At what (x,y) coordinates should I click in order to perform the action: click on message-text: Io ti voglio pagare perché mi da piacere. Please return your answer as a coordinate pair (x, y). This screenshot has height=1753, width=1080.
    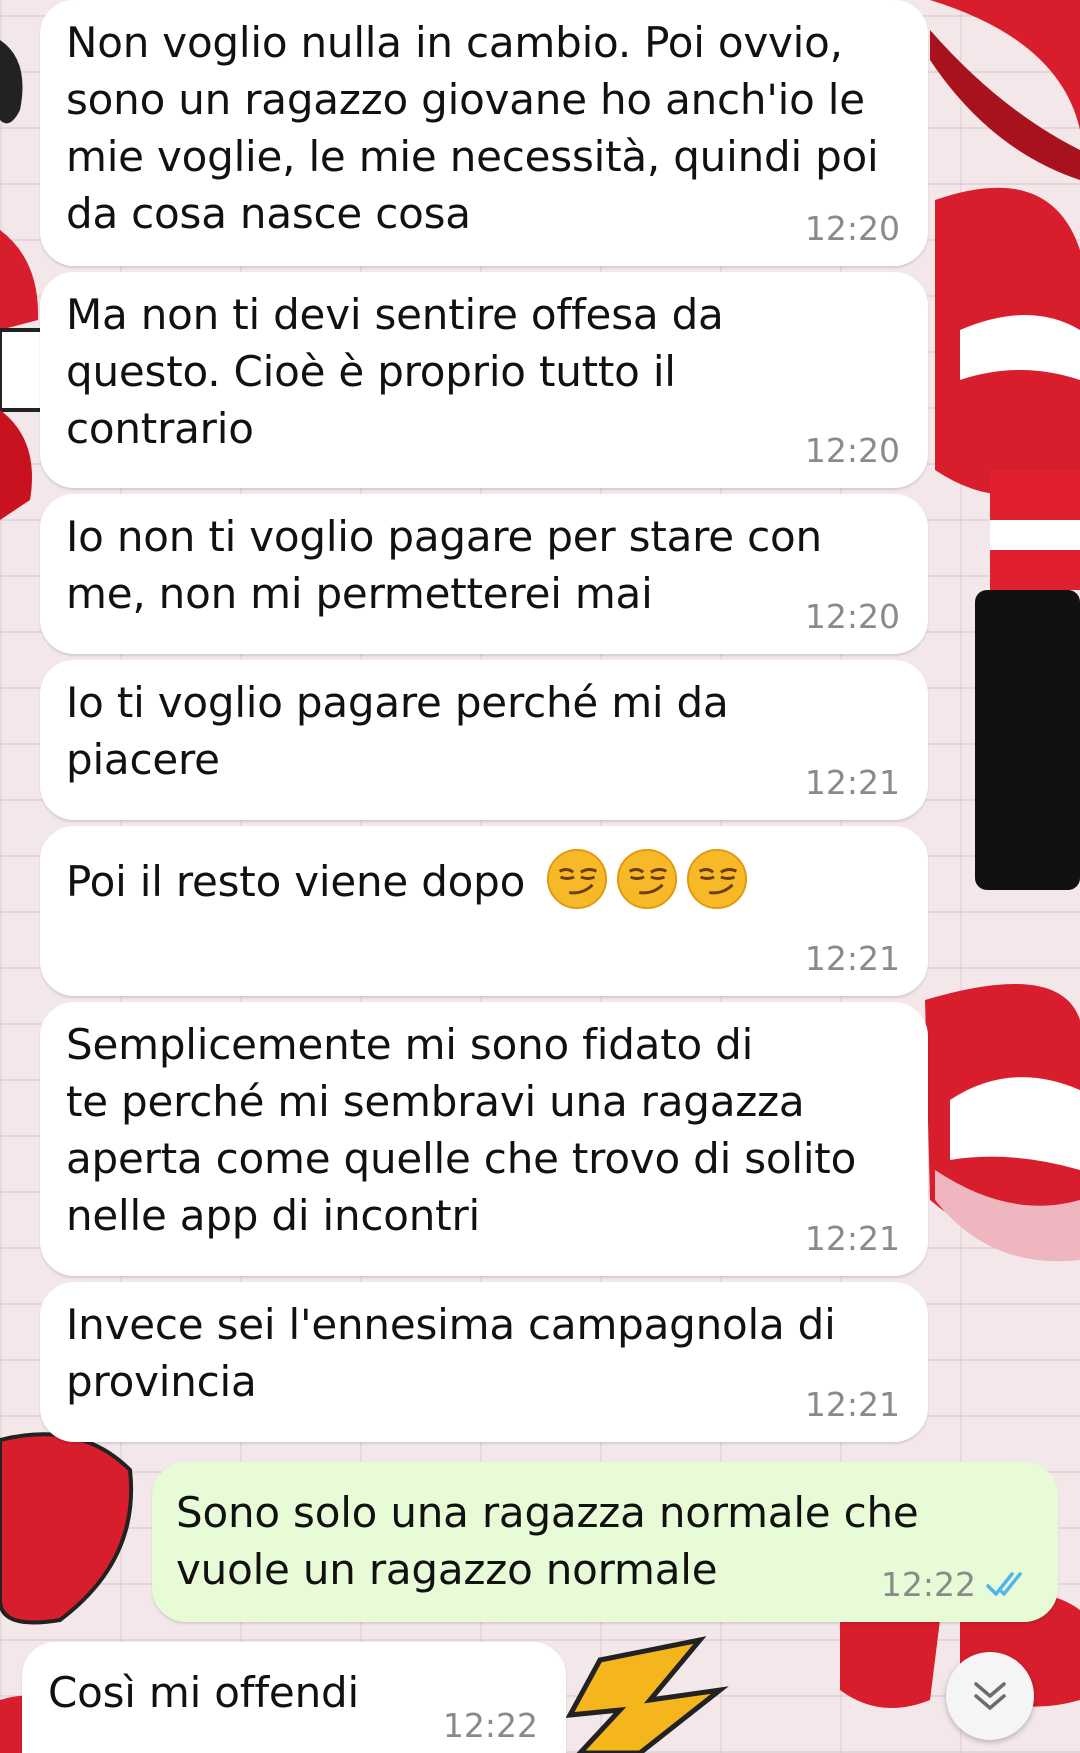
    Looking at the image, I should click on (397, 731).